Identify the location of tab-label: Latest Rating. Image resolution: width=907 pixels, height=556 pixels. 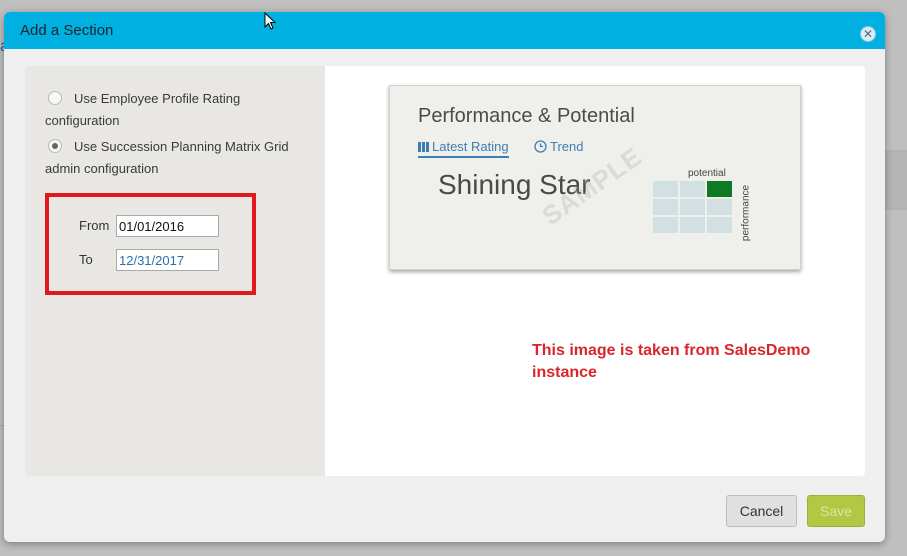
(470, 146).